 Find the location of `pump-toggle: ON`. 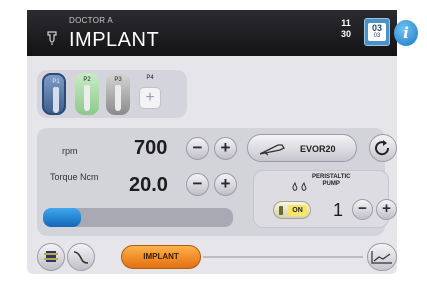

pump-toggle: ON is located at coordinates (292, 210).